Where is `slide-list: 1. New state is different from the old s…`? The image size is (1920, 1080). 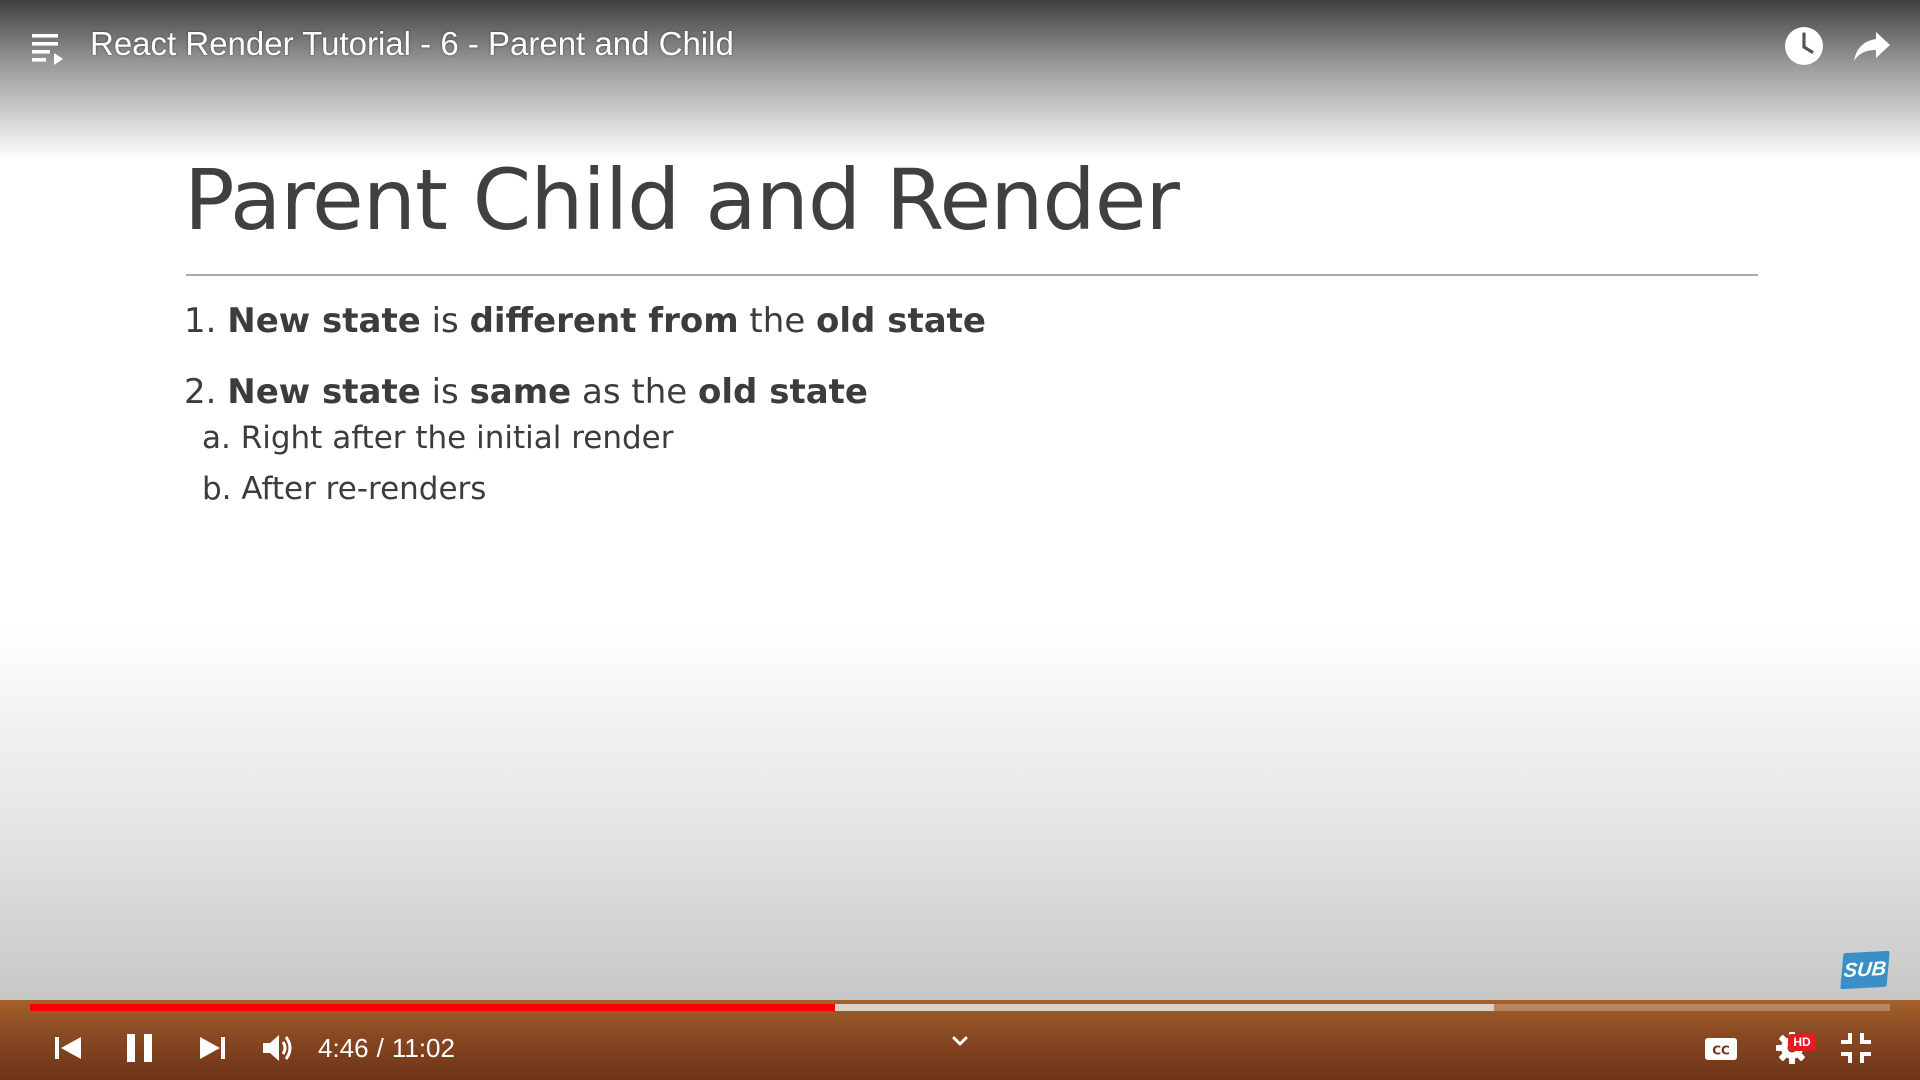 slide-list: 1. New state is different from the old s… is located at coordinates (585, 404).